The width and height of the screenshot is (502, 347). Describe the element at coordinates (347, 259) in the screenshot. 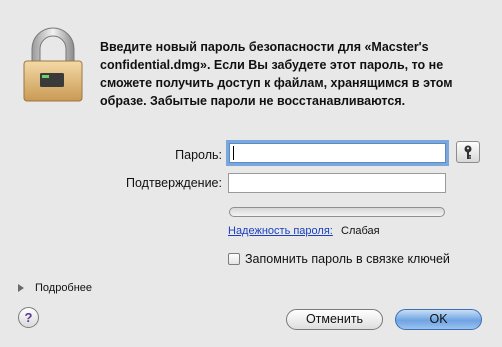

I see `remember-in-keychain-label: Запомнить пароль в связке ключей` at that location.